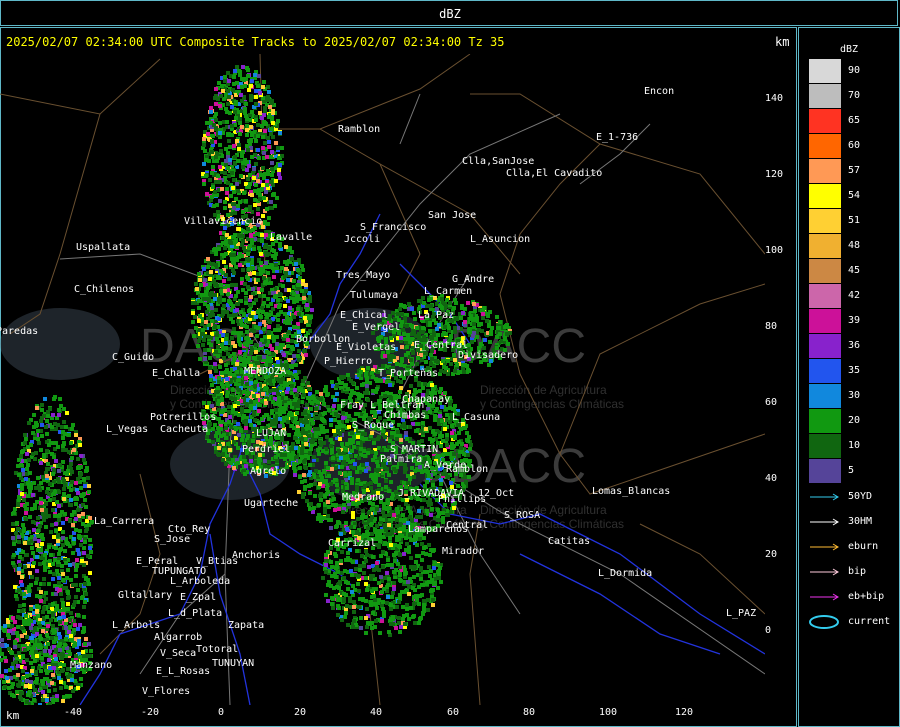 The image size is (900, 727). What do you see at coordinates (500, 239) in the screenshot?
I see `place-label: L_Asuncion` at bounding box center [500, 239].